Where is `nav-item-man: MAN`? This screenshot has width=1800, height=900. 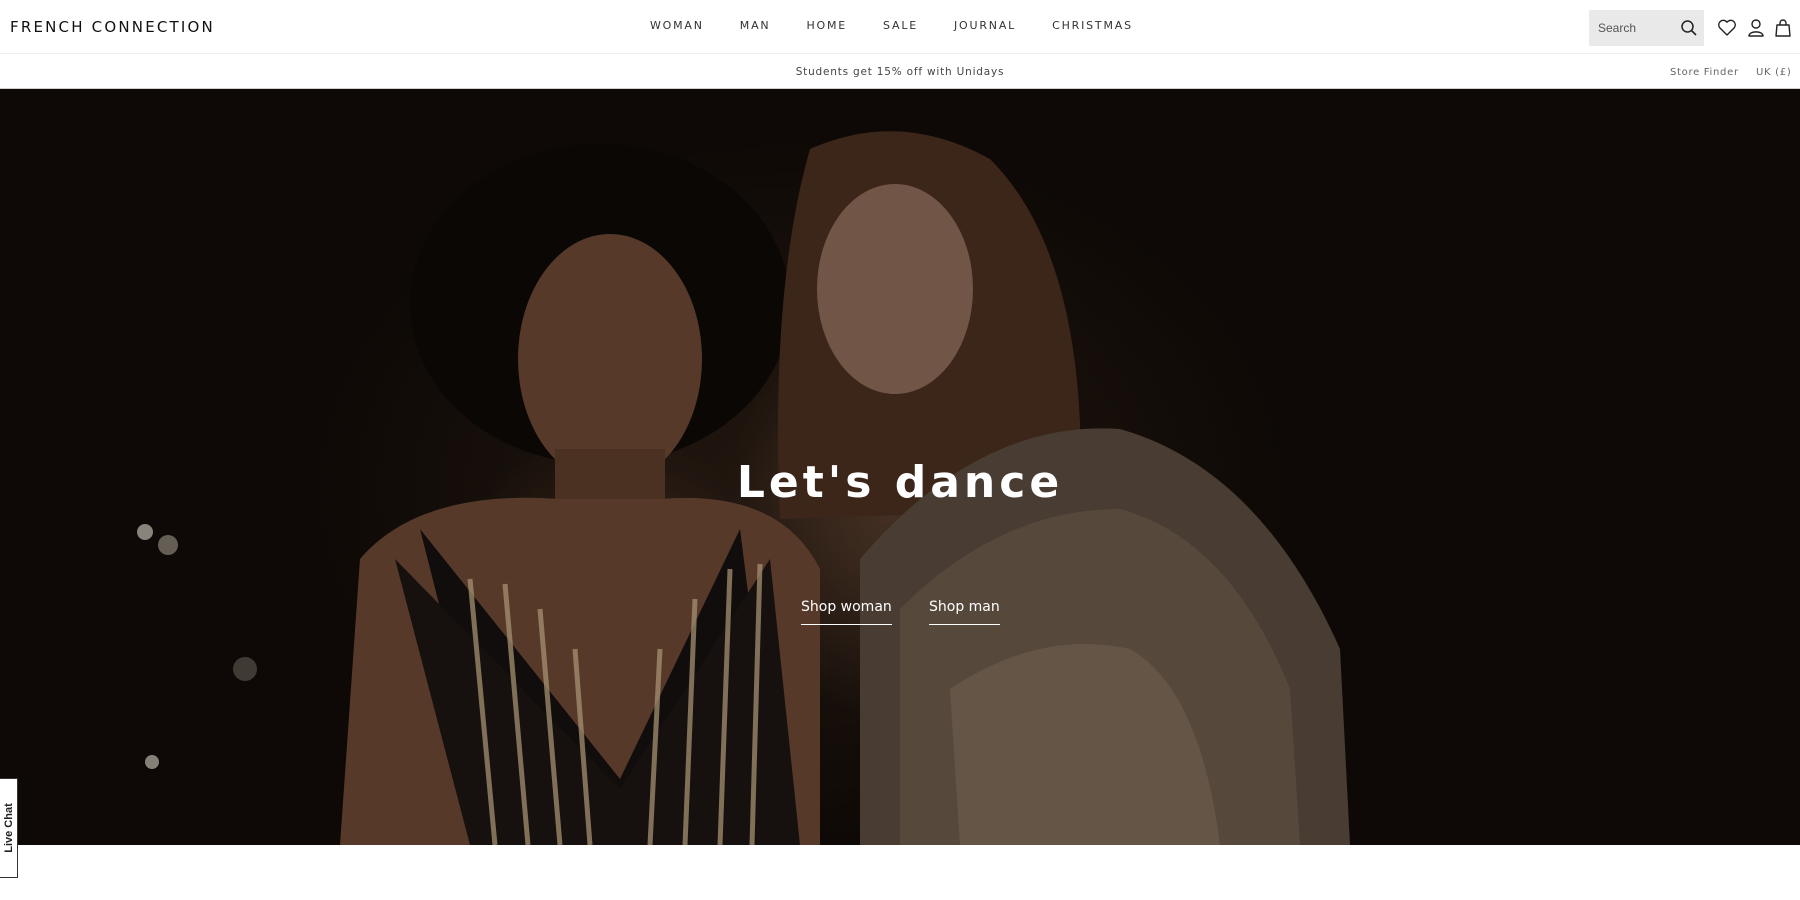 nav-item-man: MAN is located at coordinates (755, 25).